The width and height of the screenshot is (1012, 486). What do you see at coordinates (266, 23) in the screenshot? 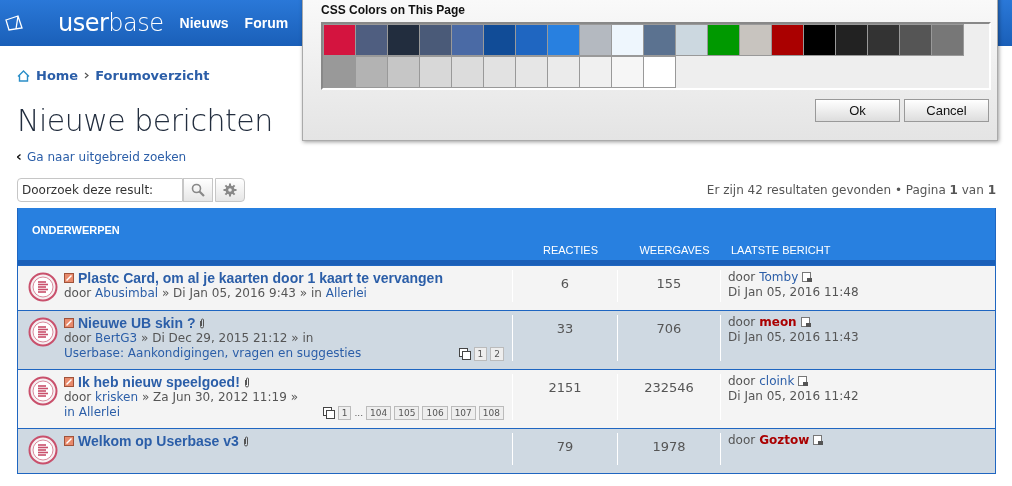
I see `nav-link: Forum` at bounding box center [266, 23].